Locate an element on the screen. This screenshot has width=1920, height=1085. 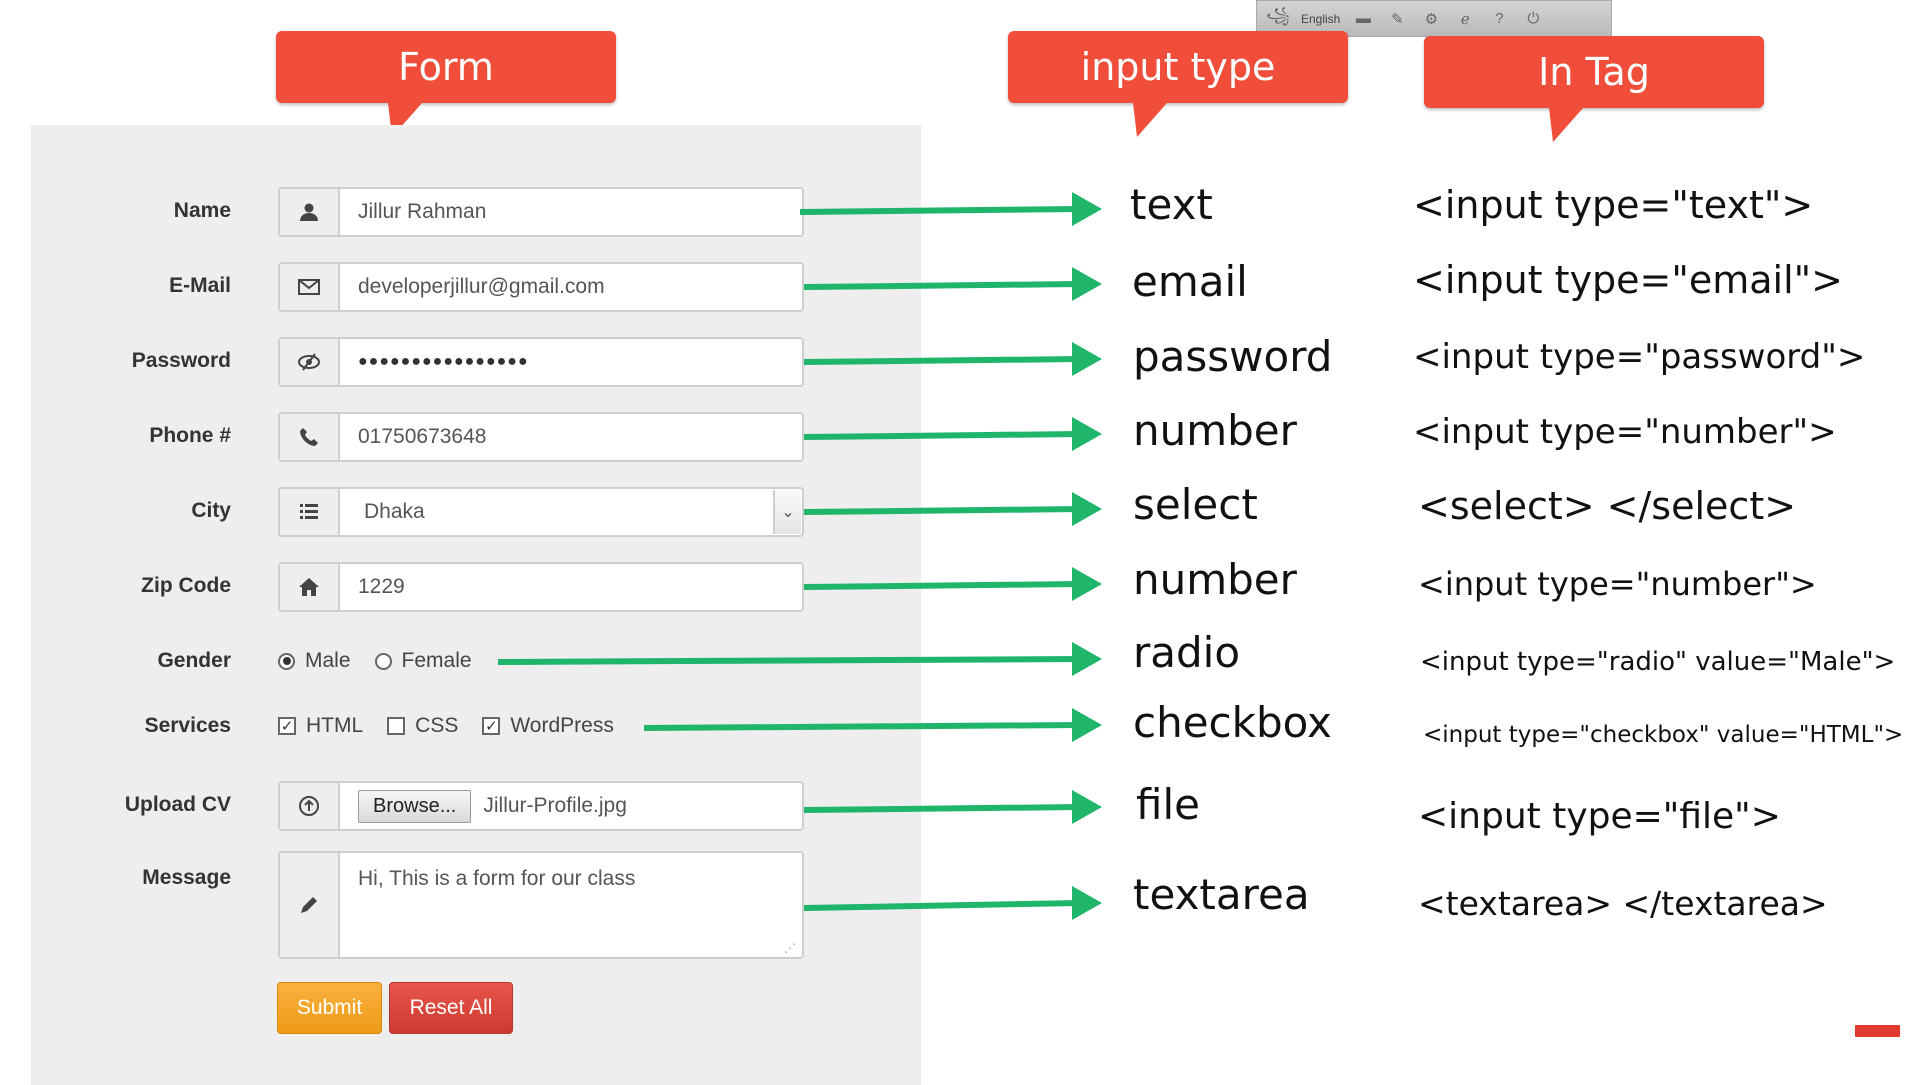
arrow-password is located at coordinates (942, 360).